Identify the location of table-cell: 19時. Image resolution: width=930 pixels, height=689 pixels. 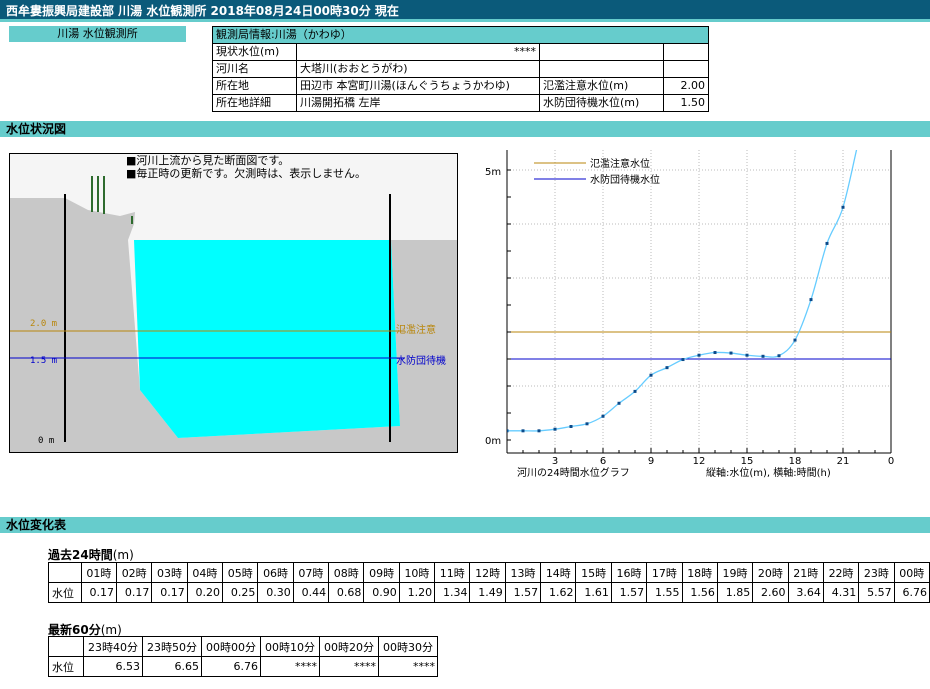
(735, 572).